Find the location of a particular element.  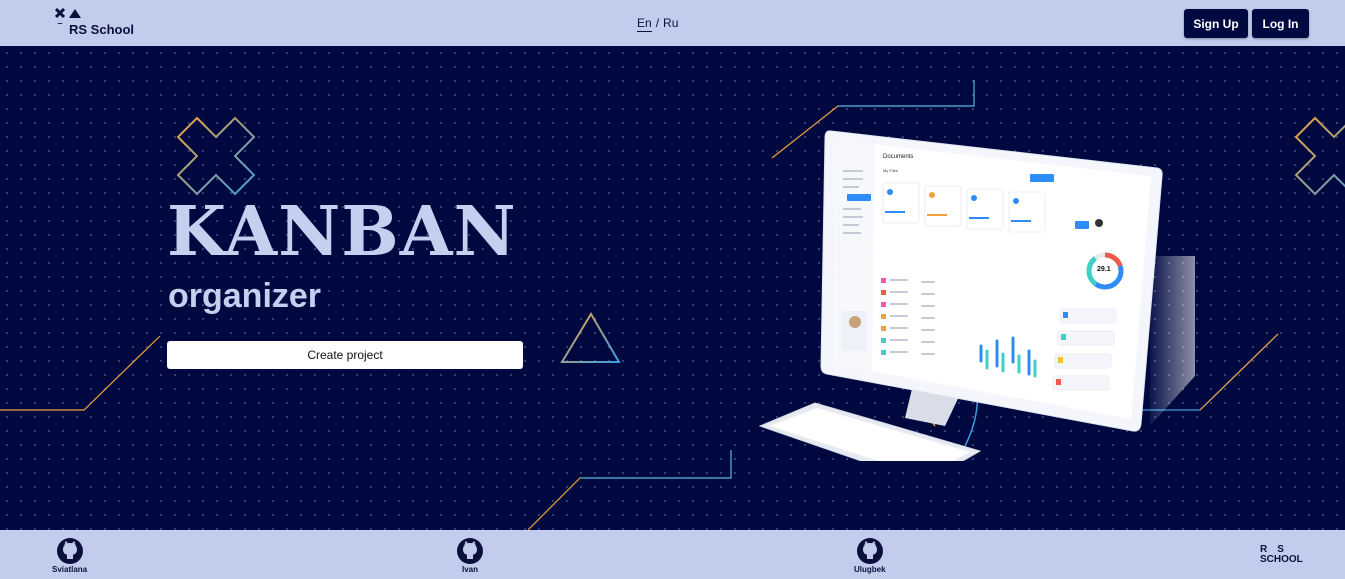

lang-ru-link: Ru is located at coordinates (670, 24).